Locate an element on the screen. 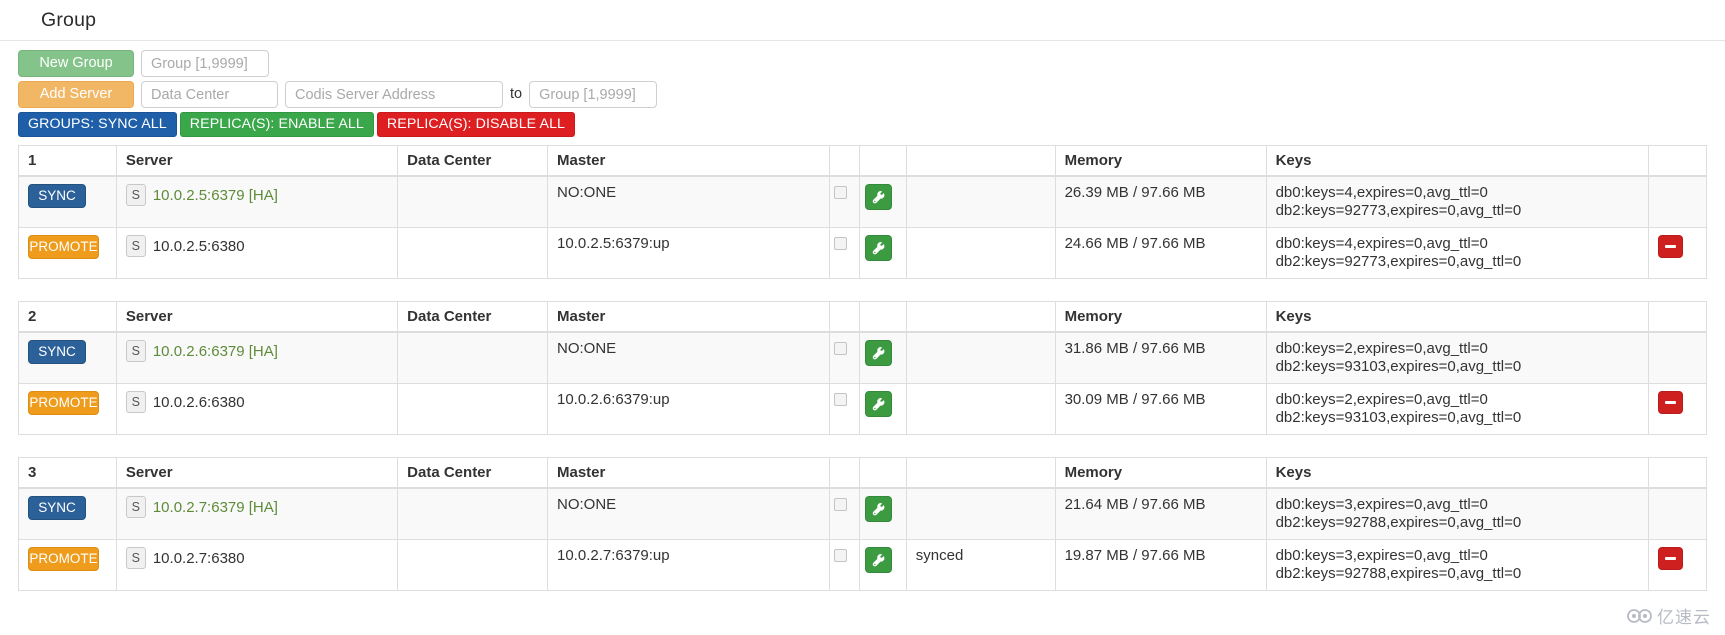 This screenshot has height=635, width=1725. add-server-button: Add Server is located at coordinates (76, 94).